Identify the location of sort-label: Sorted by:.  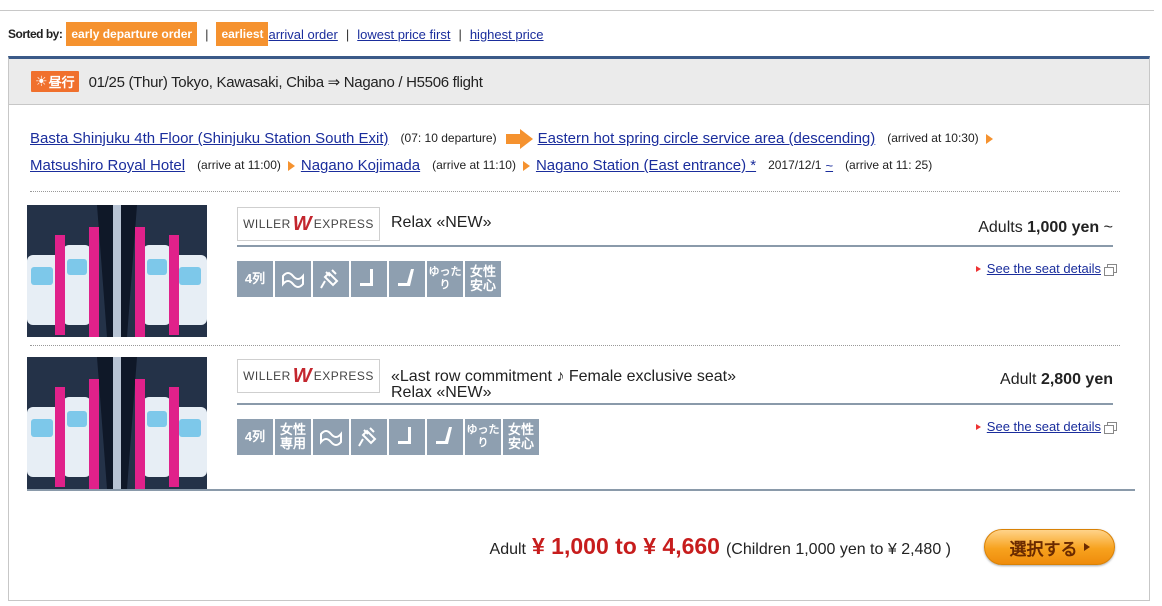
(35, 34).